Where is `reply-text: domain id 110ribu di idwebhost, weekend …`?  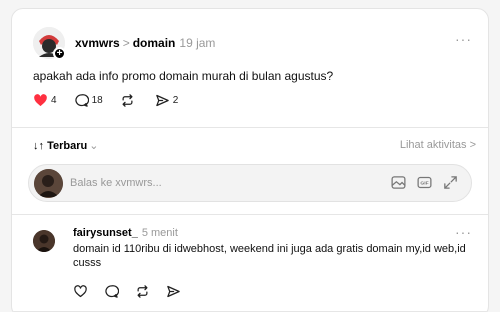
reply-text: domain id 110ribu di idwebhost, weekend … is located at coordinates (269, 256).